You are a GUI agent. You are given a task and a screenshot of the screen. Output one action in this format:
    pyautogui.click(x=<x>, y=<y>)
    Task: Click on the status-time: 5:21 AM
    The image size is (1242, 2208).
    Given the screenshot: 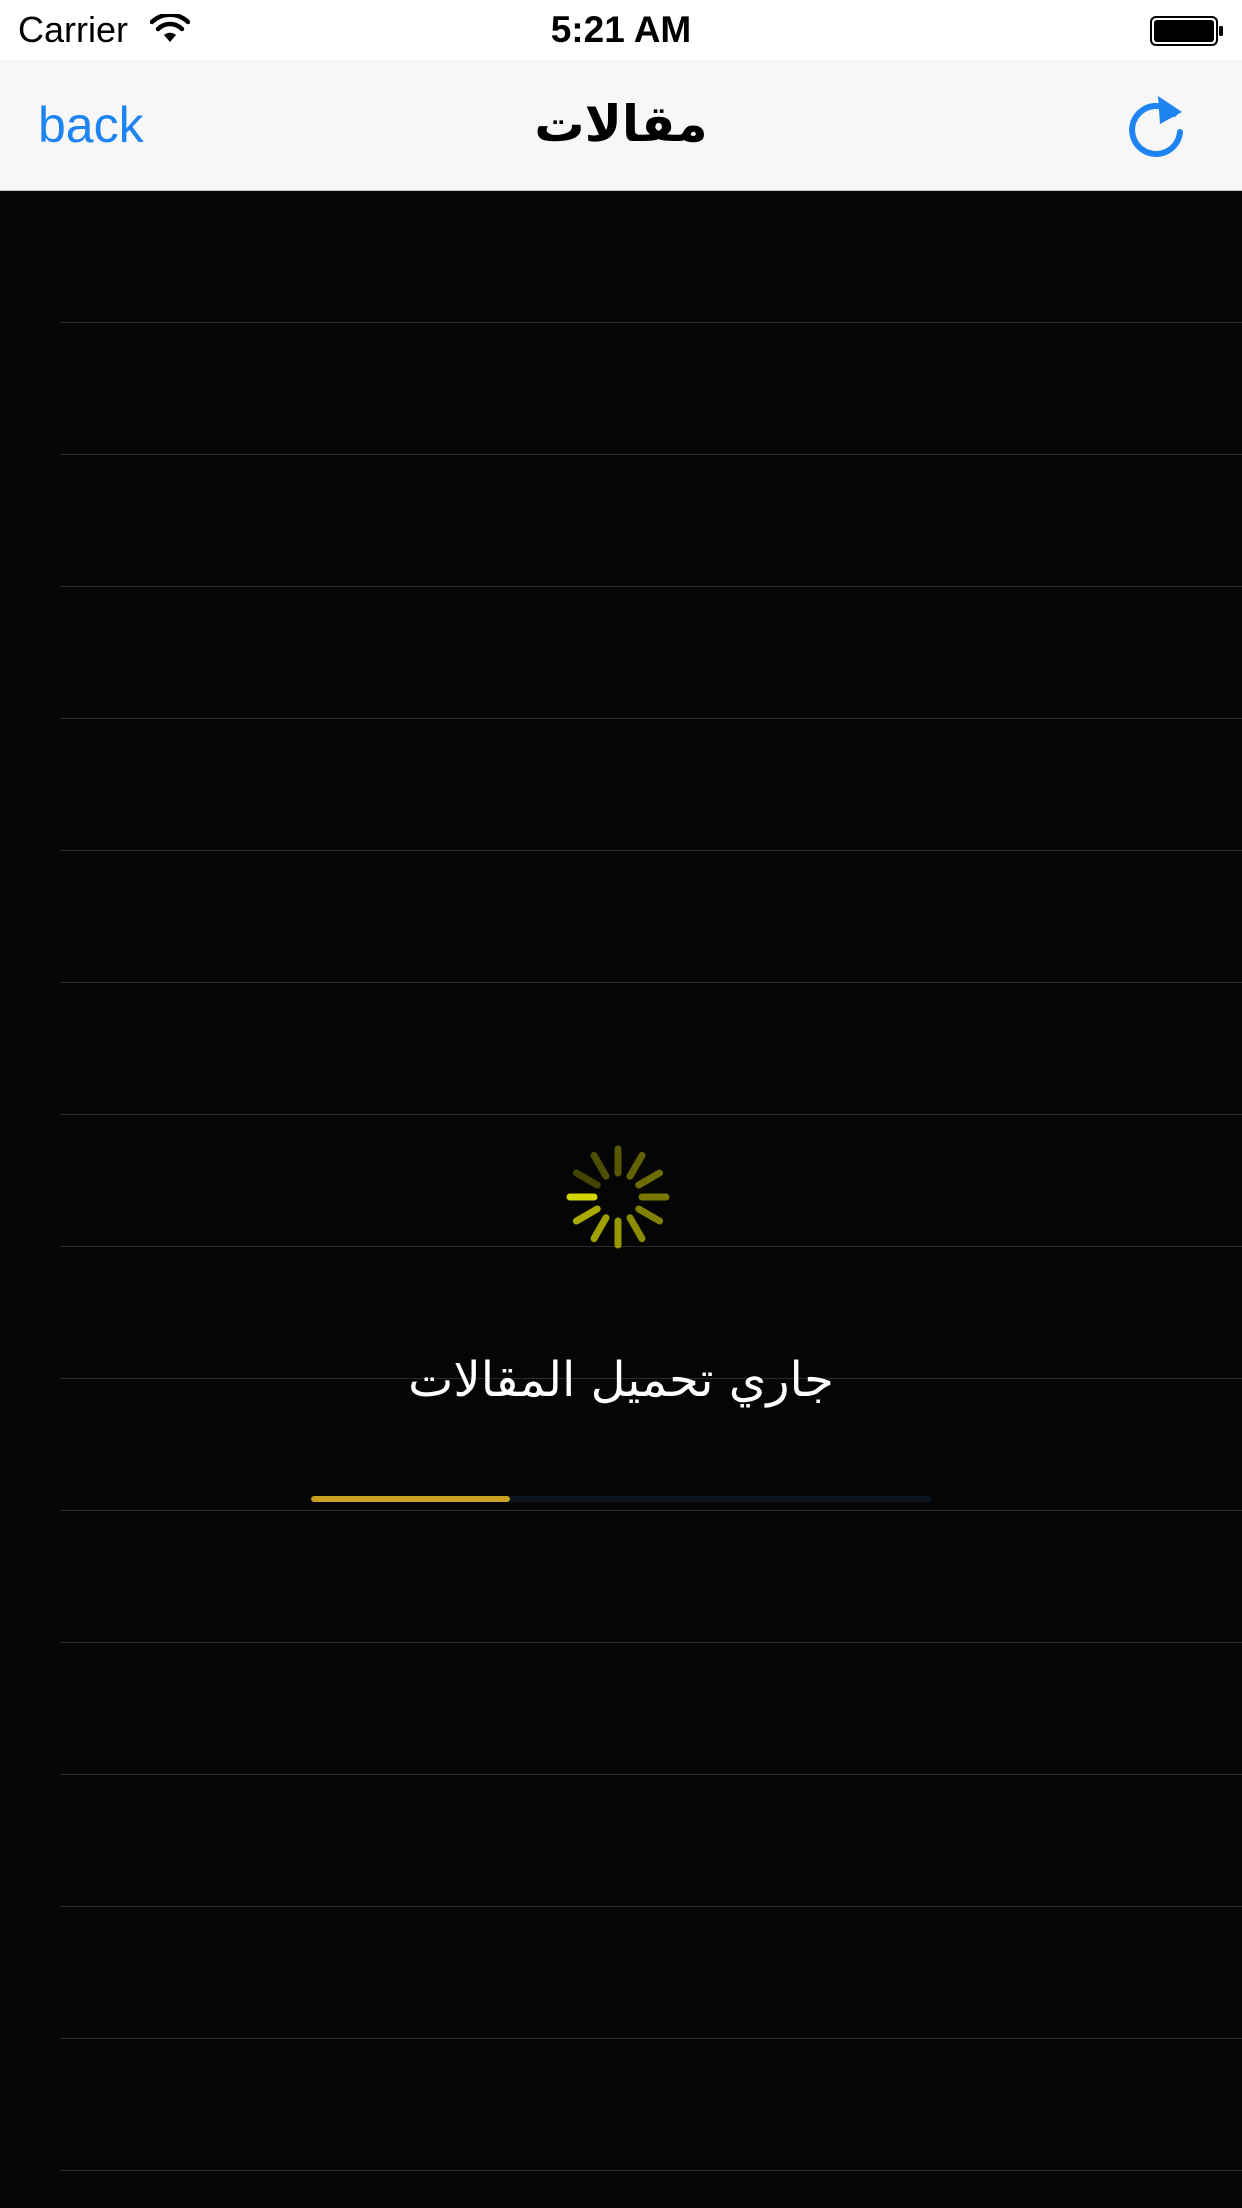 What is the action you would take?
    pyautogui.click(x=621, y=29)
    